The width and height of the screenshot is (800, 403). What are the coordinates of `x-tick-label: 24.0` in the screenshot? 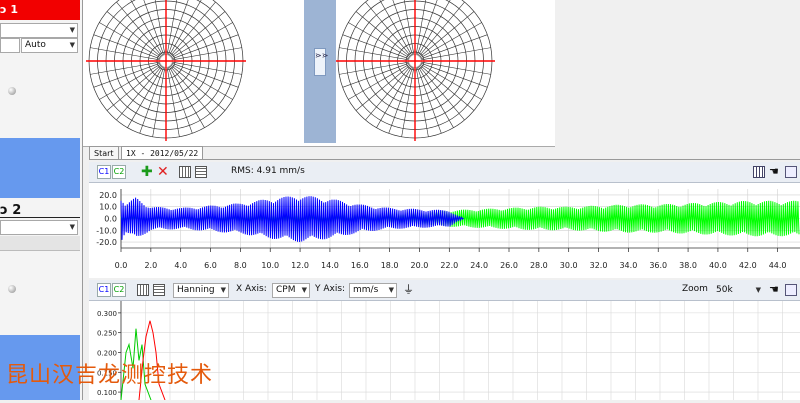 It's located at (479, 265).